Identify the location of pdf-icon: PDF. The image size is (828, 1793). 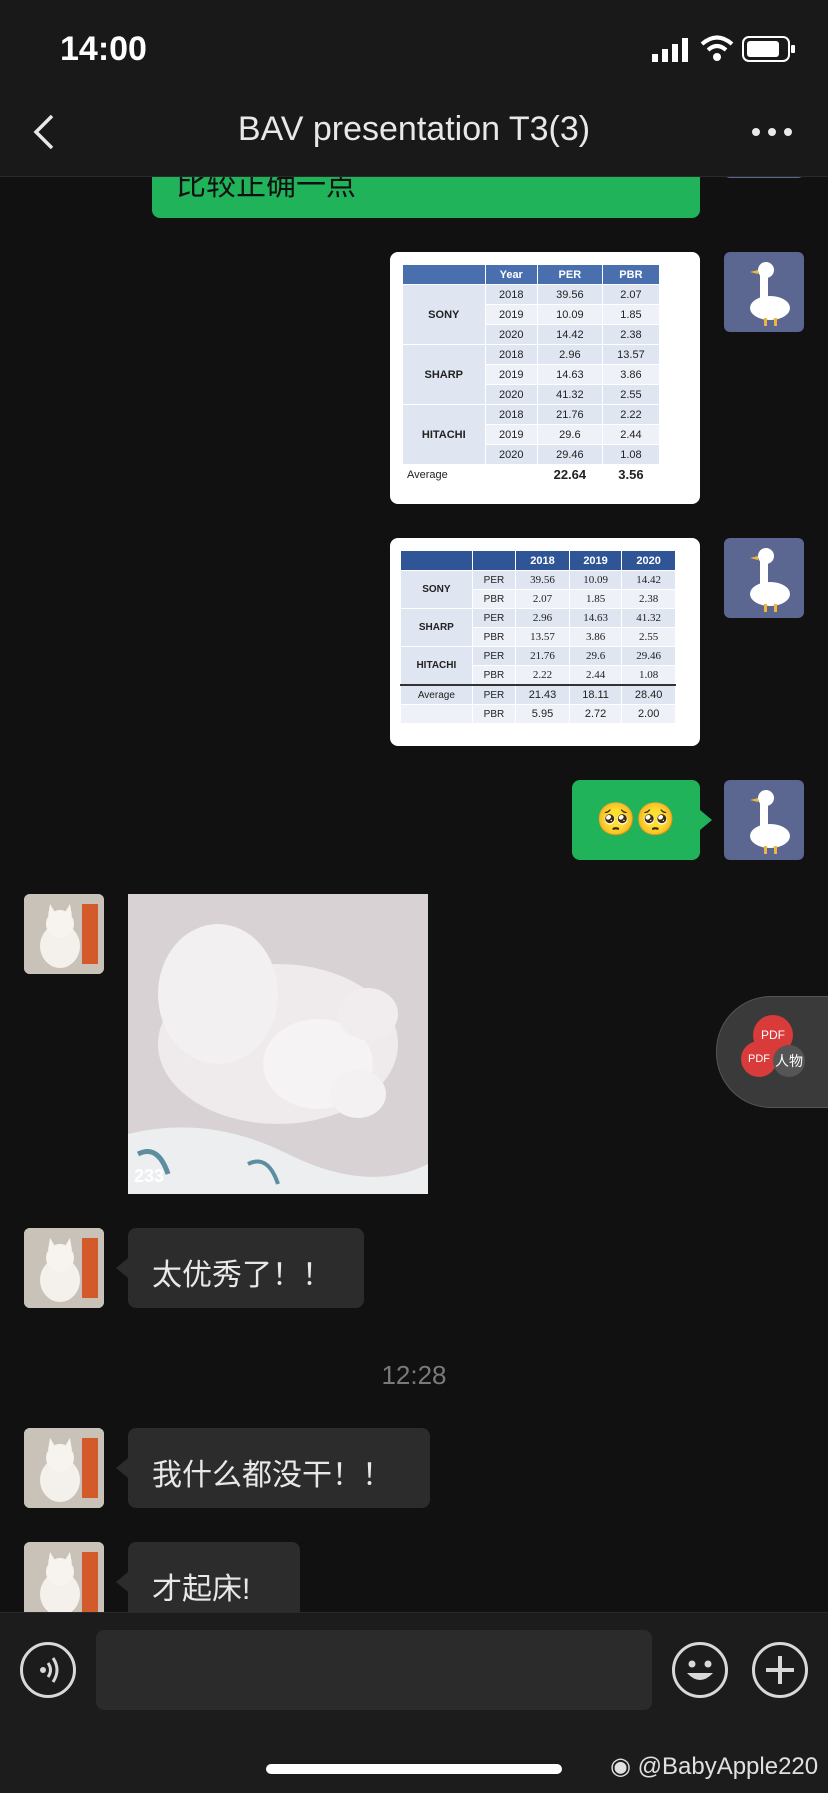
(759, 1059).